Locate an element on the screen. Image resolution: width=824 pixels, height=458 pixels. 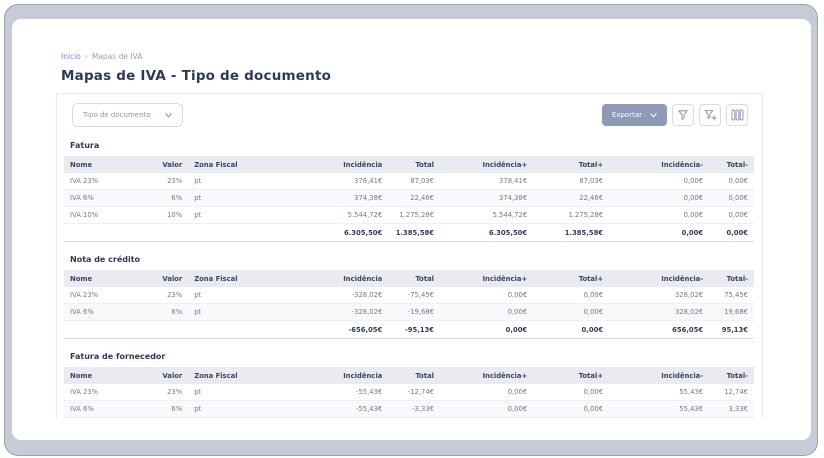
table-total-cell: 6.305,50€ is located at coordinates (487, 232).